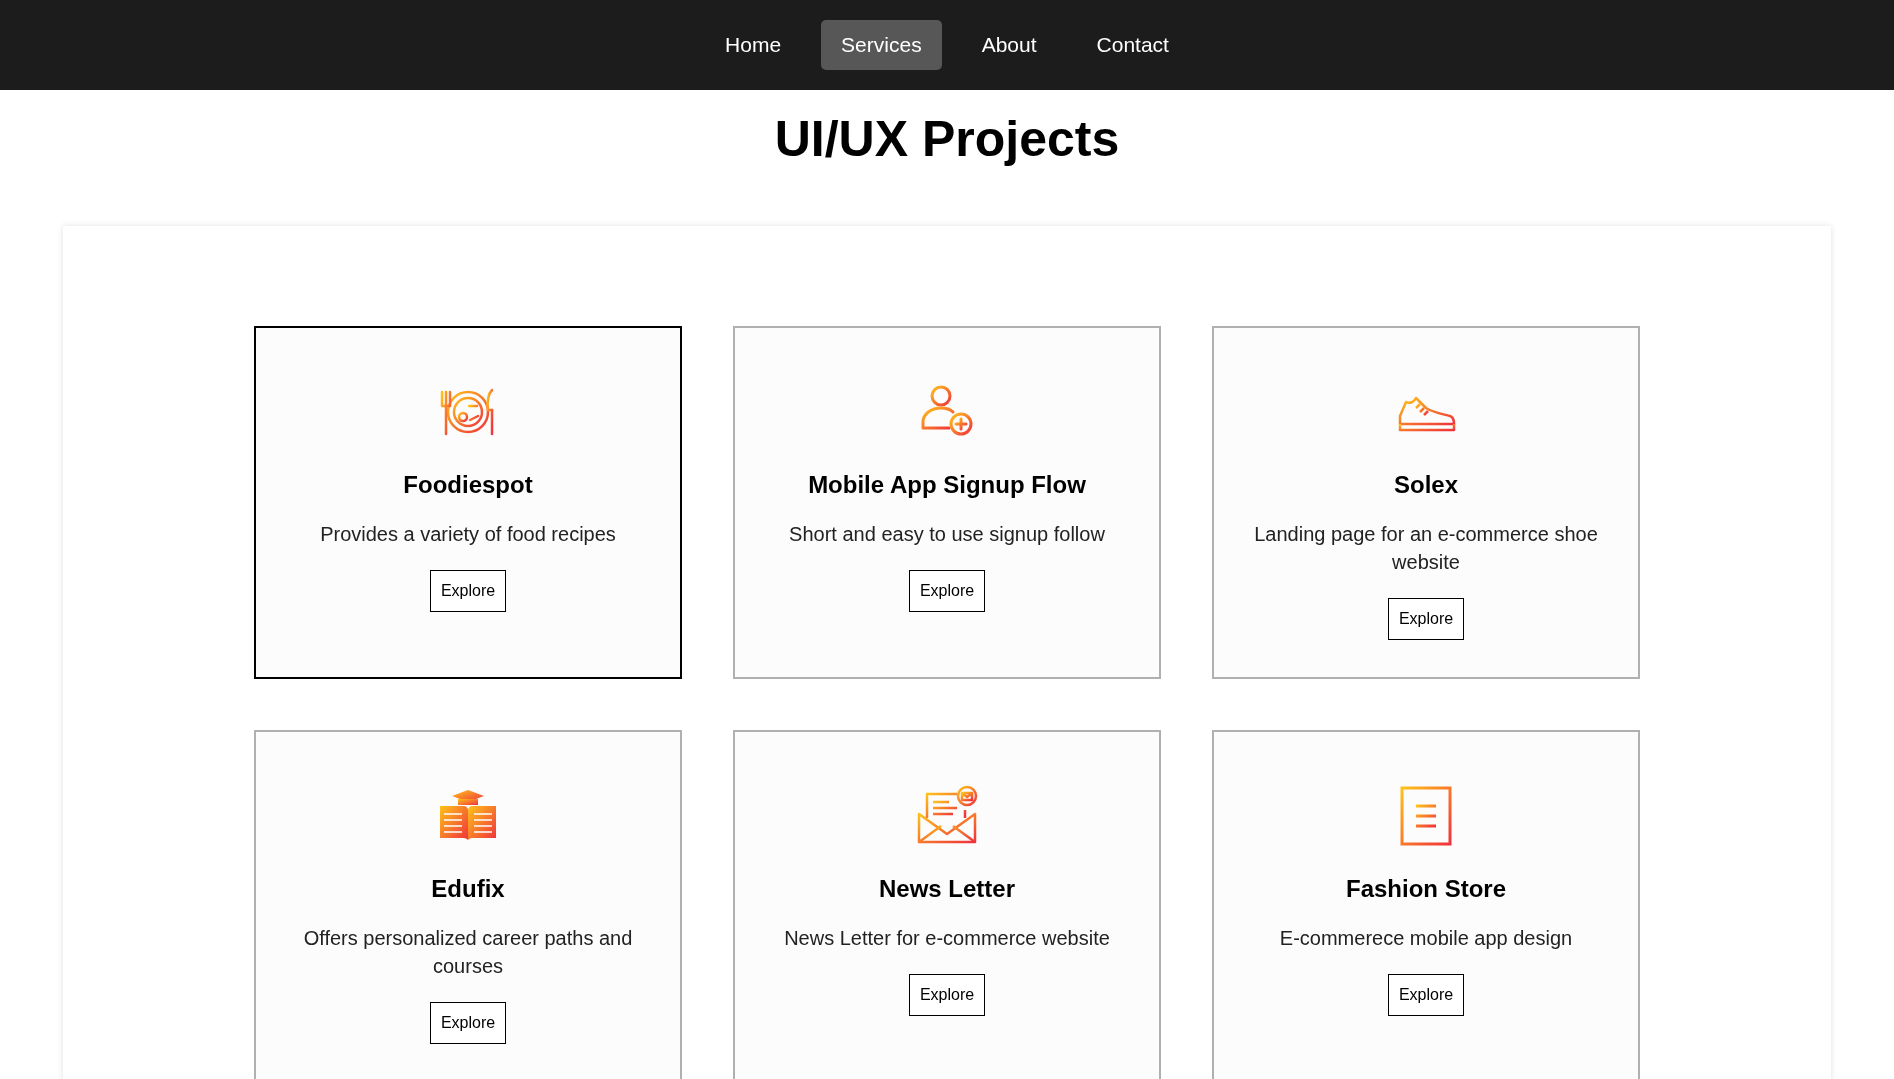 Image resolution: width=1894 pixels, height=1079 pixels. What do you see at coordinates (1009, 45) in the screenshot?
I see `nav-link: About` at bounding box center [1009, 45].